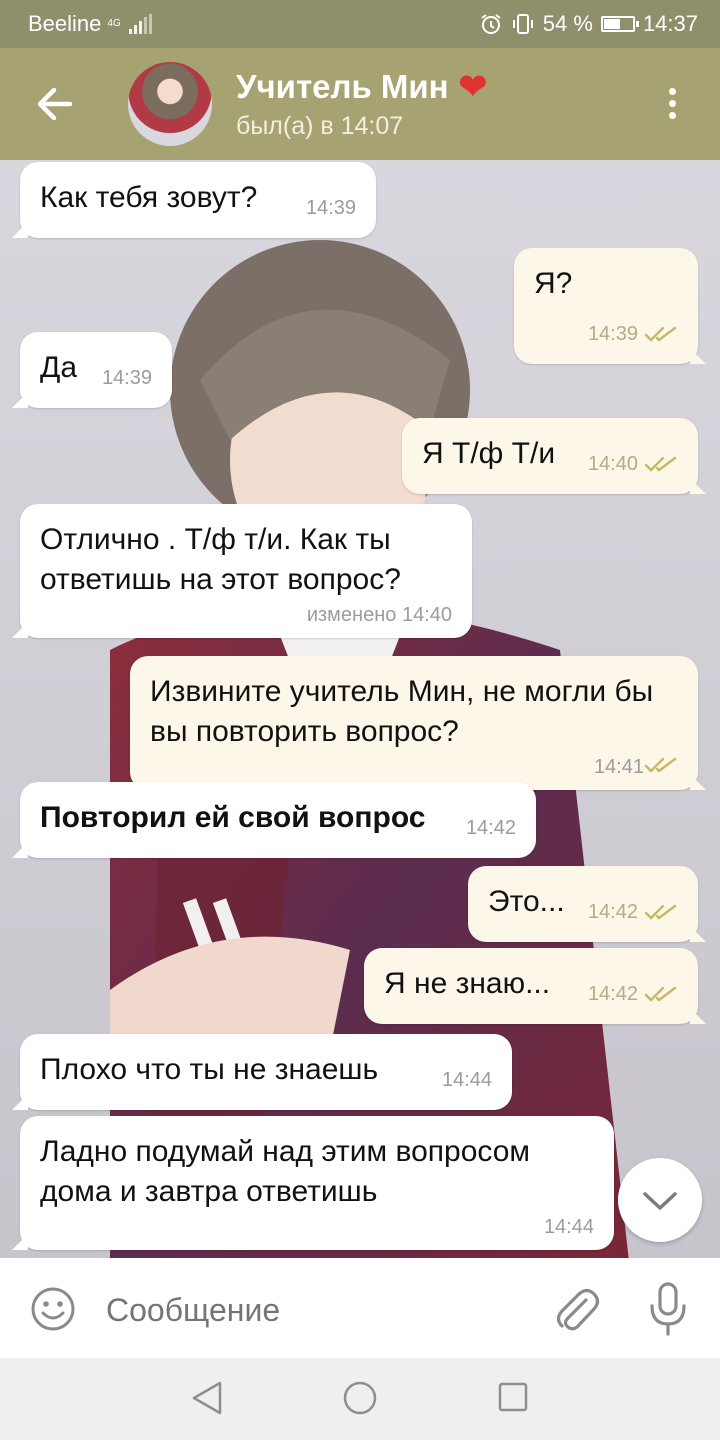 The height and width of the screenshot is (1440, 720). Describe the element at coordinates (149, 197) in the screenshot. I see `message-text: Как тебя зовут?` at that location.